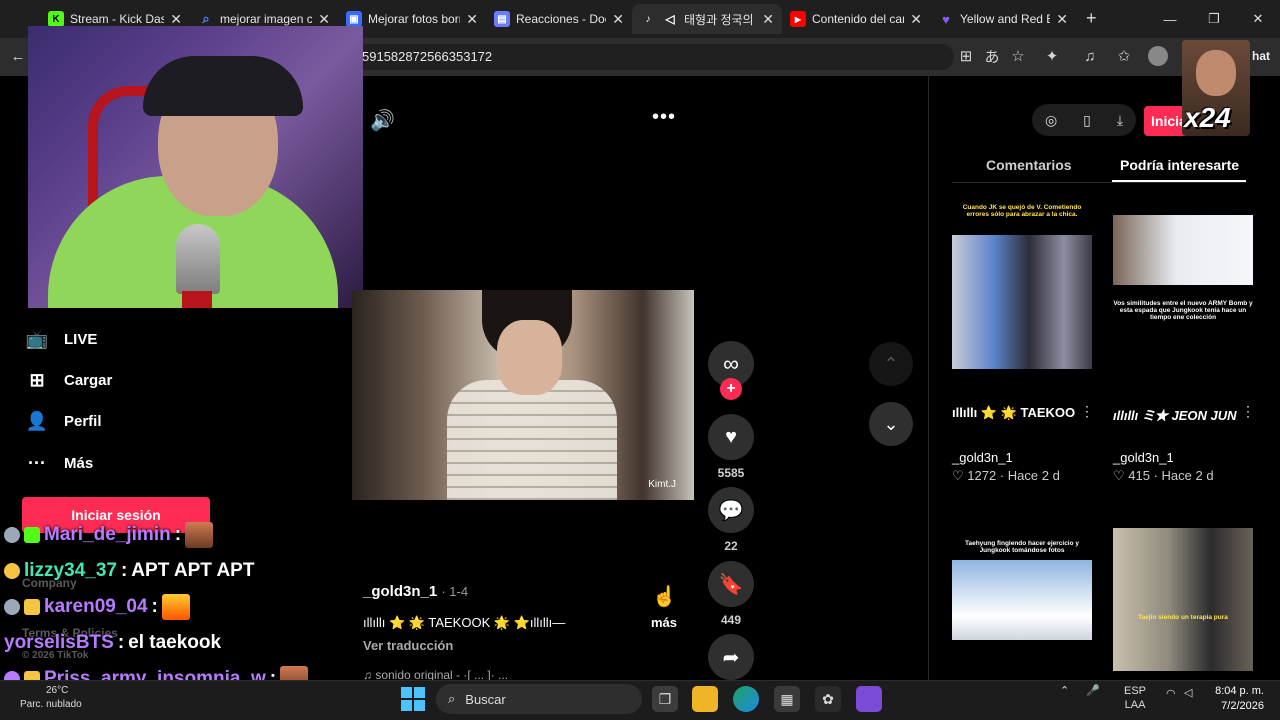  I want to click on star-icon: ☆, so click(1018, 56).